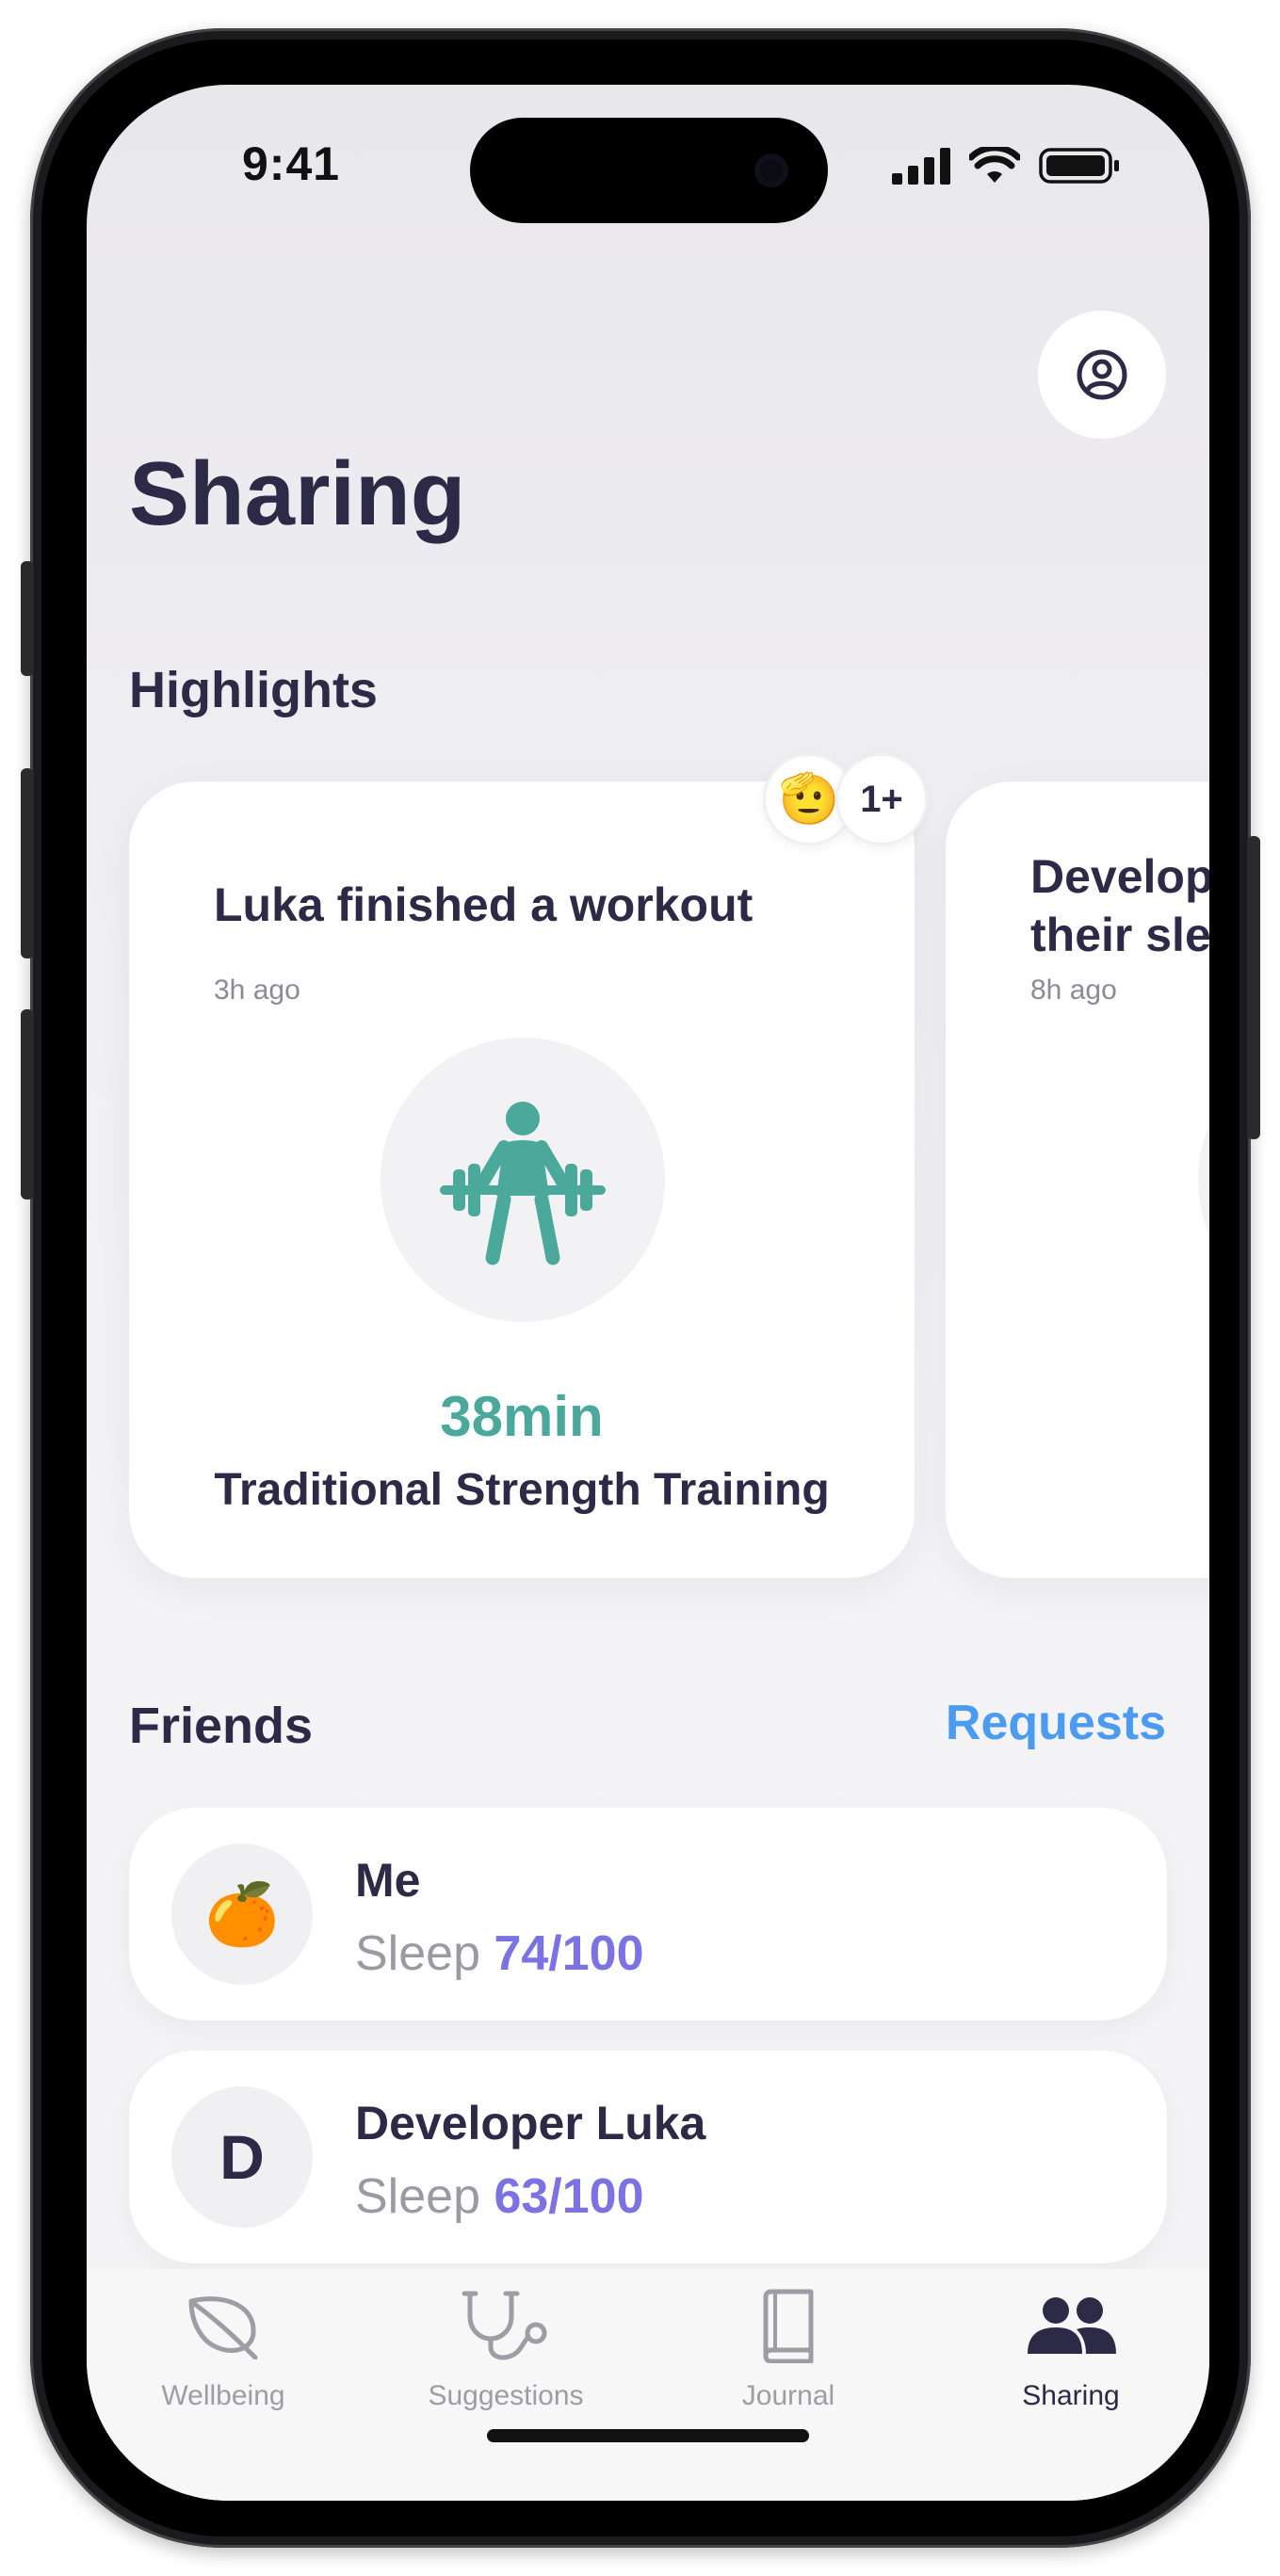 The height and width of the screenshot is (2576, 1280). I want to click on volume-down-button, so click(27, 1104).